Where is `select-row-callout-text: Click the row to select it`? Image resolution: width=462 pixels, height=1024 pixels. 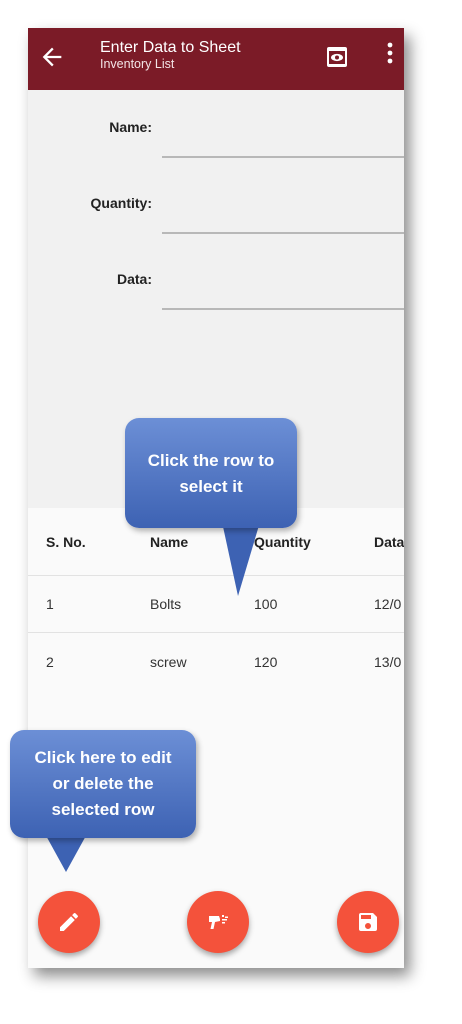
select-row-callout-text: Click the row to select it is located at coordinates (211, 473).